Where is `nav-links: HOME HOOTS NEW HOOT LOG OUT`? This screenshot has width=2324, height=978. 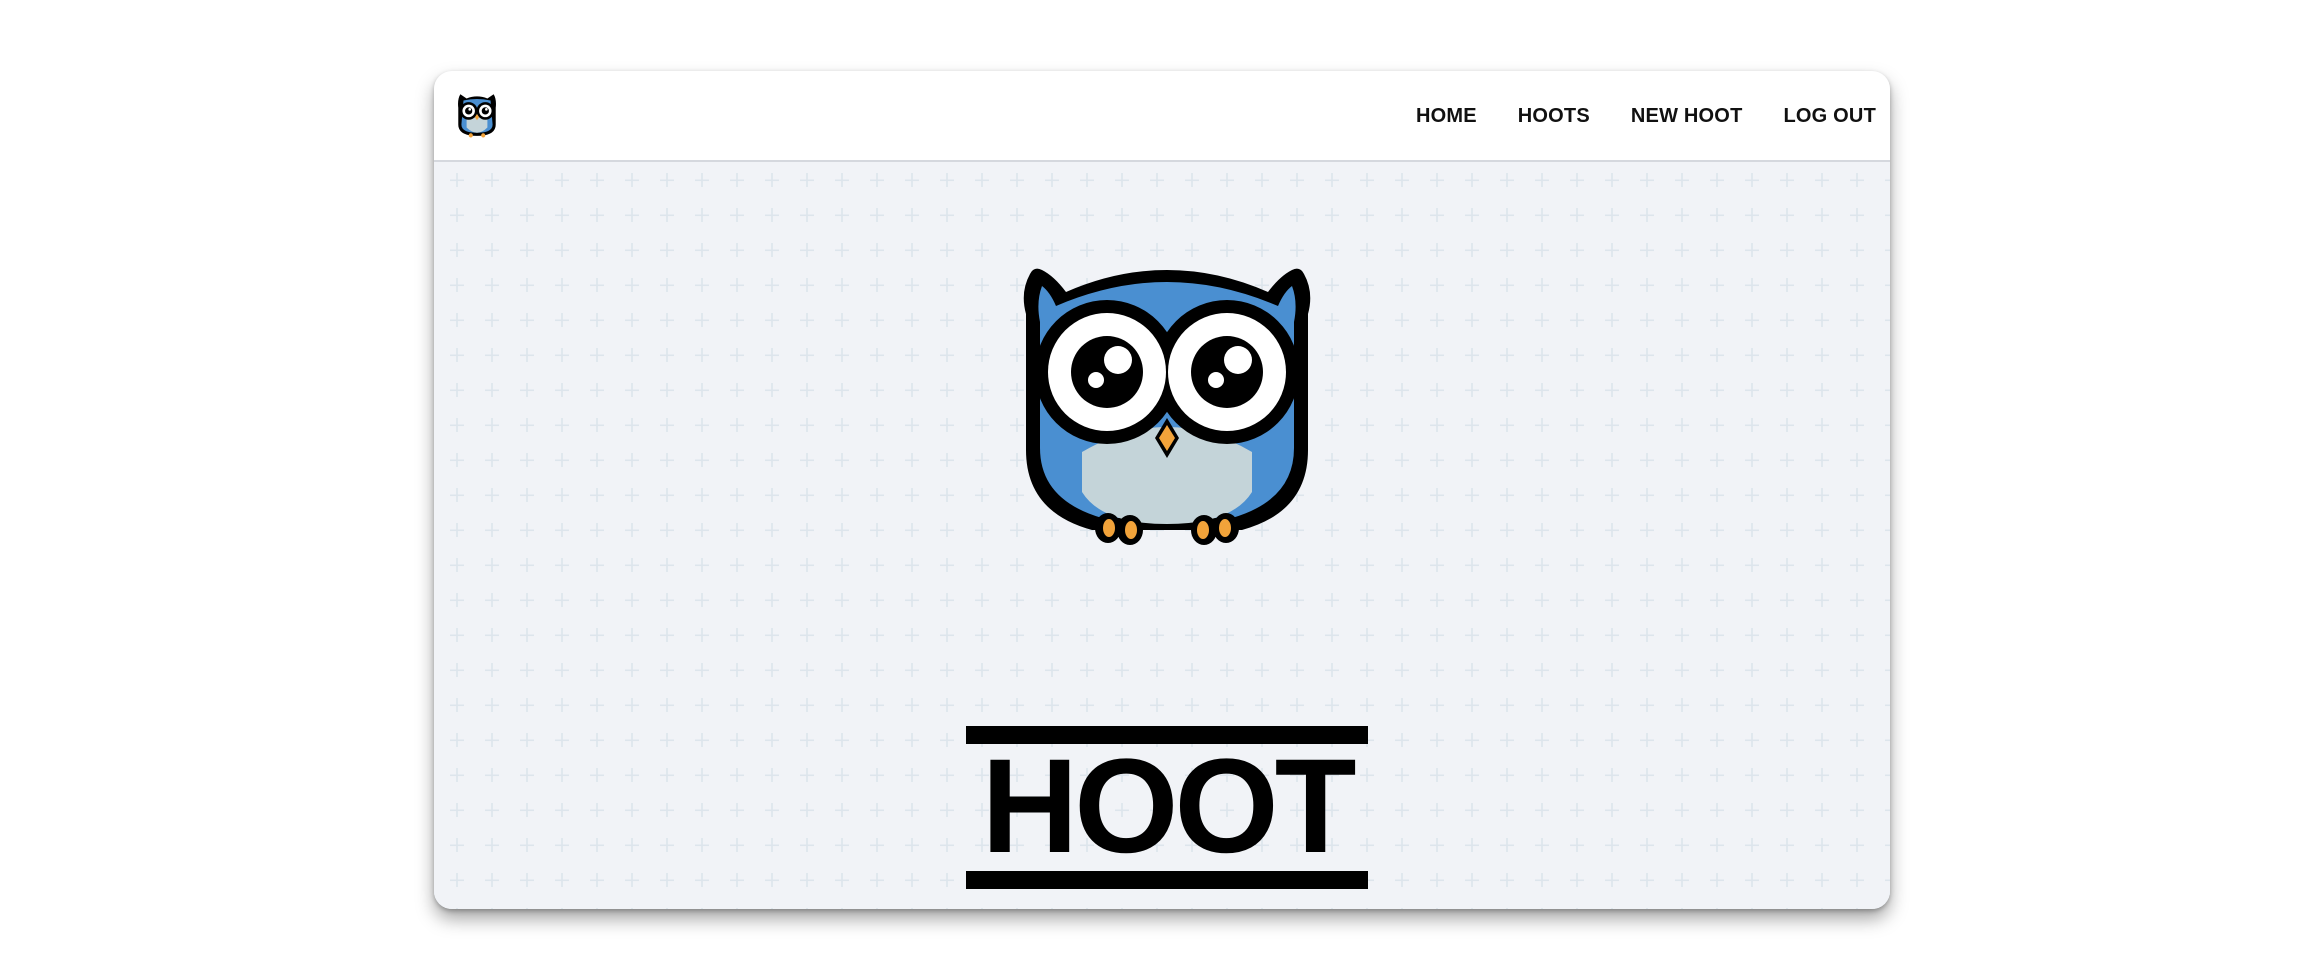 nav-links: HOME HOOTS NEW HOOT LOG OUT is located at coordinates (1646, 116).